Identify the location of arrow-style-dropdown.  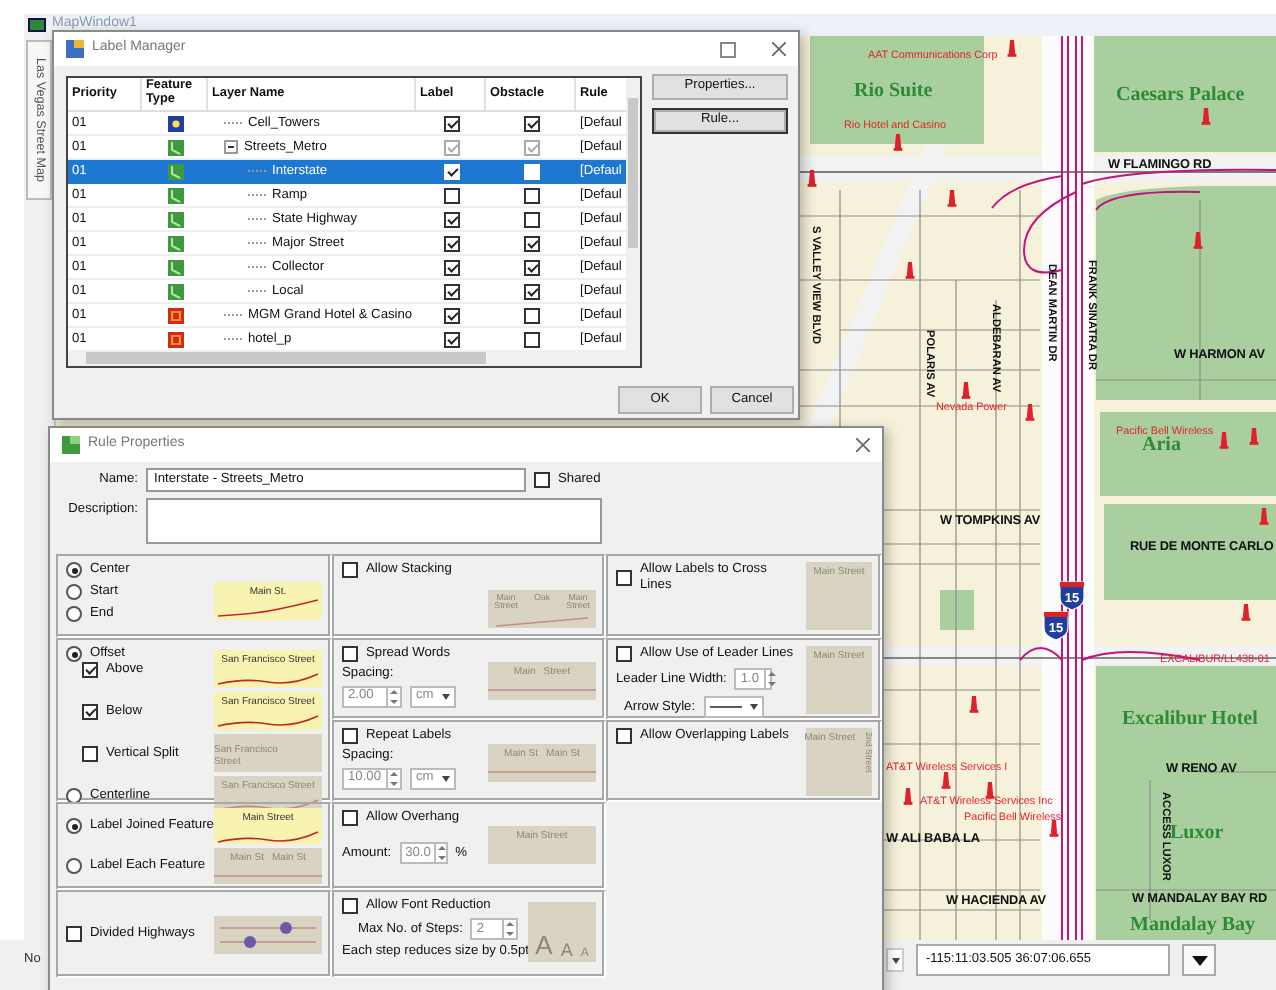
(733, 707).